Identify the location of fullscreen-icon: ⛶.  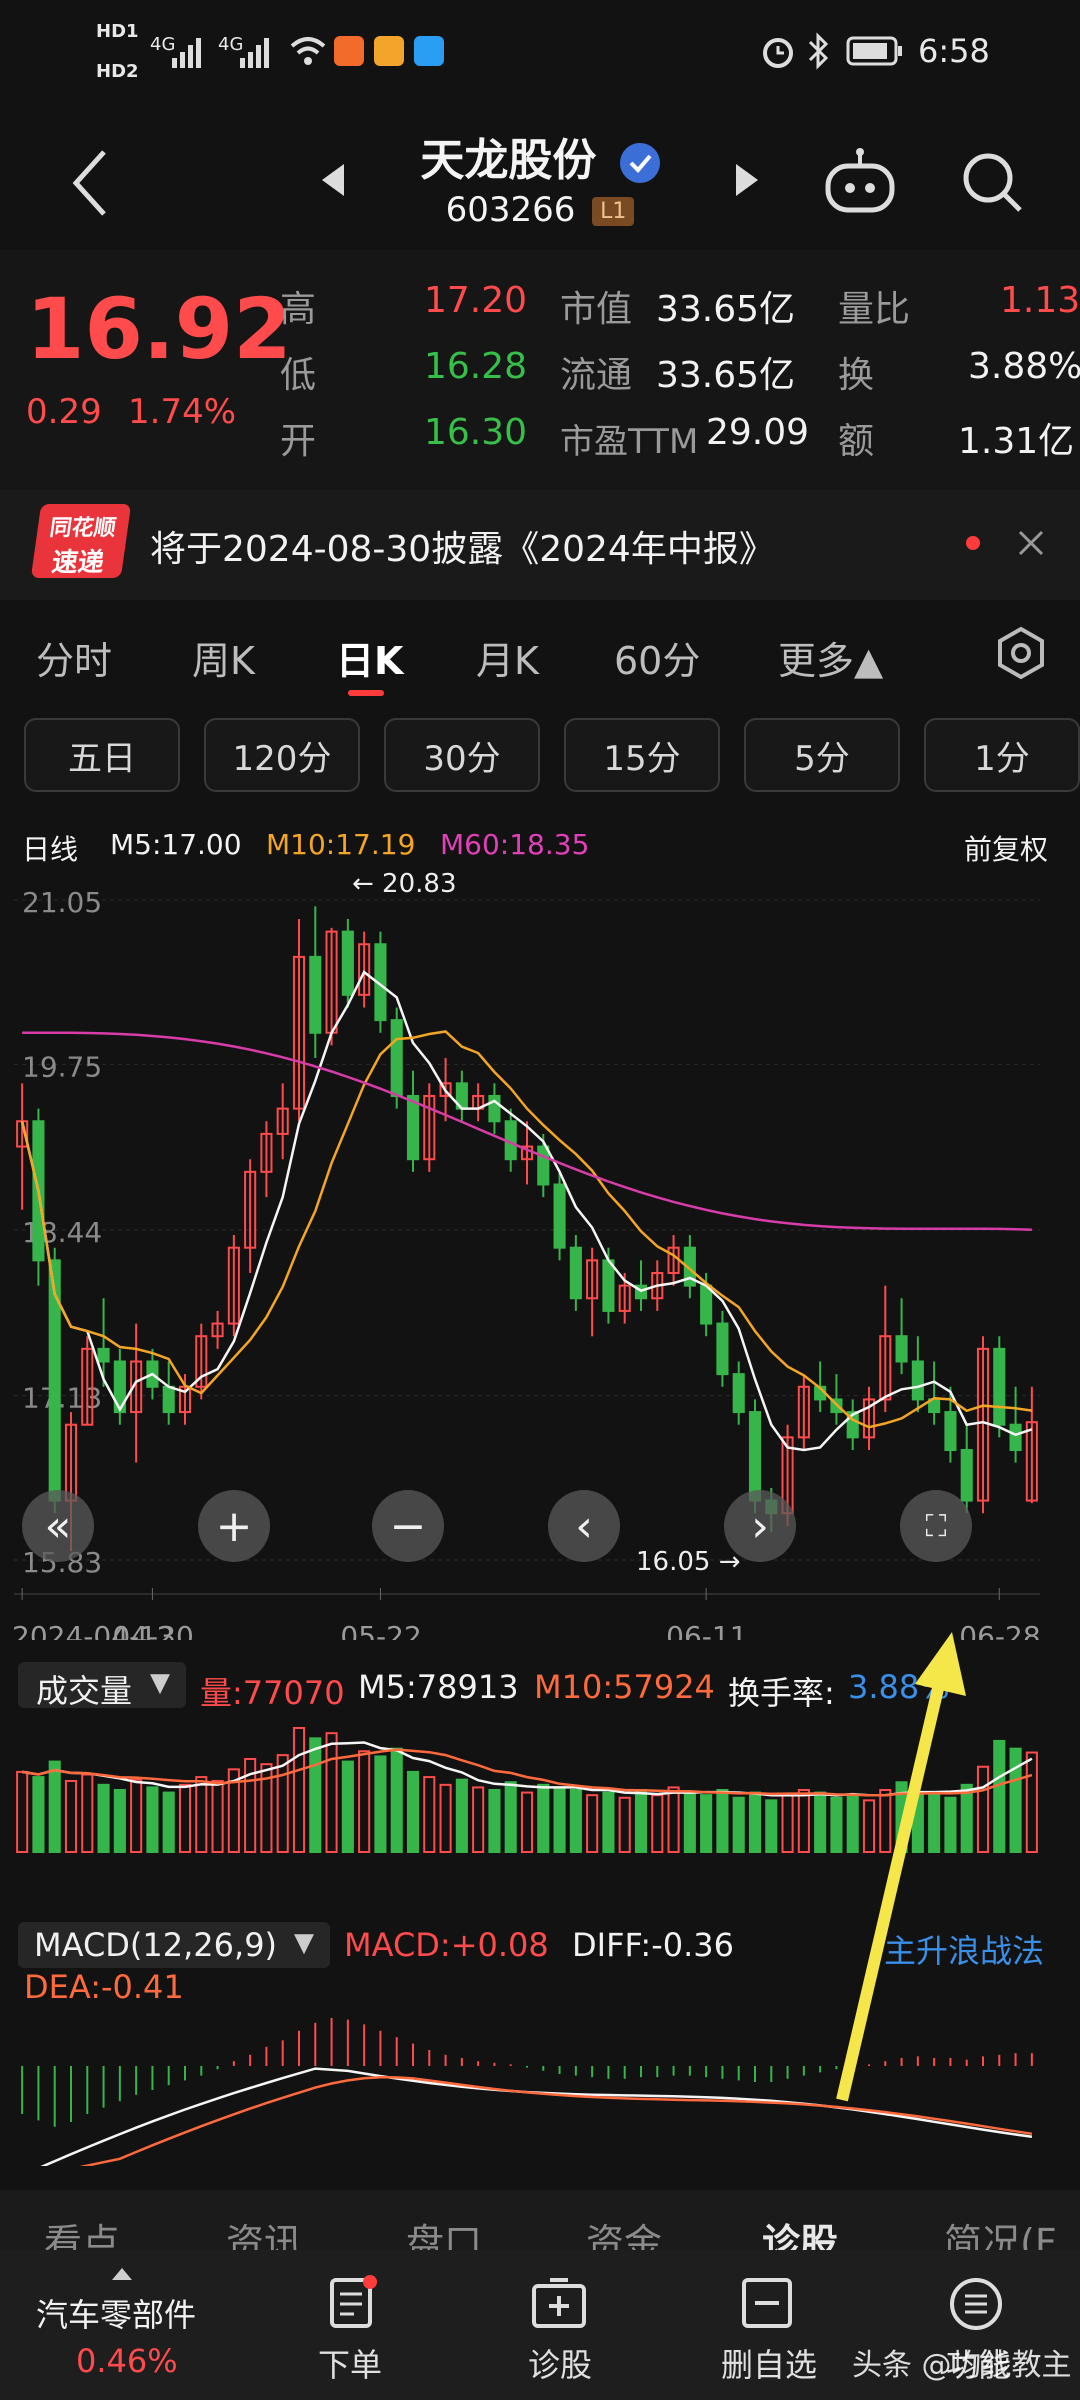
(936, 1526).